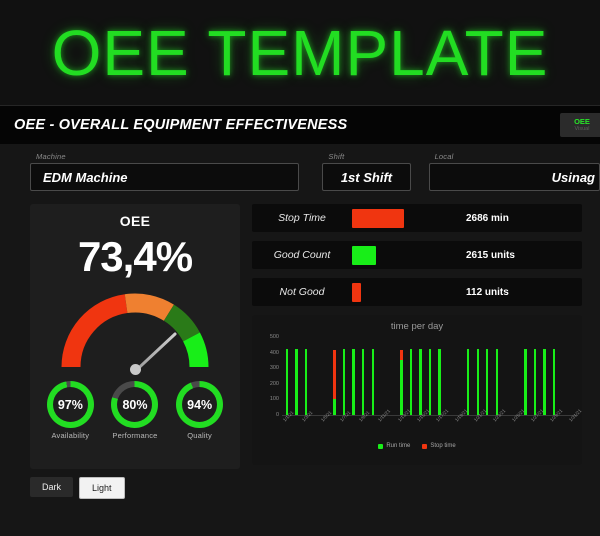  What do you see at coordinates (70, 404) in the screenshot?
I see `availability-value: 97%` at bounding box center [70, 404].